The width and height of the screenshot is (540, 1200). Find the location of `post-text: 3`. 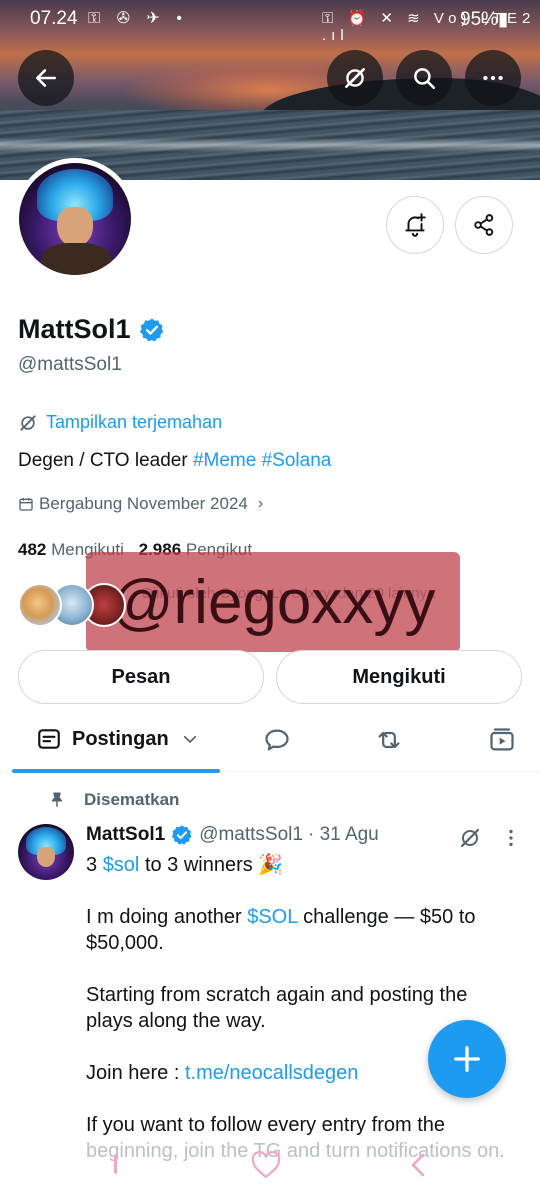

post-text: 3 is located at coordinates (94, 865).